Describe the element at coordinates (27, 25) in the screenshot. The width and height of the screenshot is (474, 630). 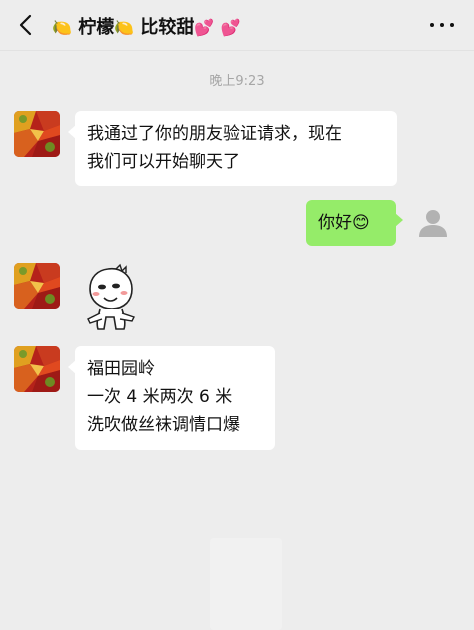
I see `back-chevron-icon` at that location.